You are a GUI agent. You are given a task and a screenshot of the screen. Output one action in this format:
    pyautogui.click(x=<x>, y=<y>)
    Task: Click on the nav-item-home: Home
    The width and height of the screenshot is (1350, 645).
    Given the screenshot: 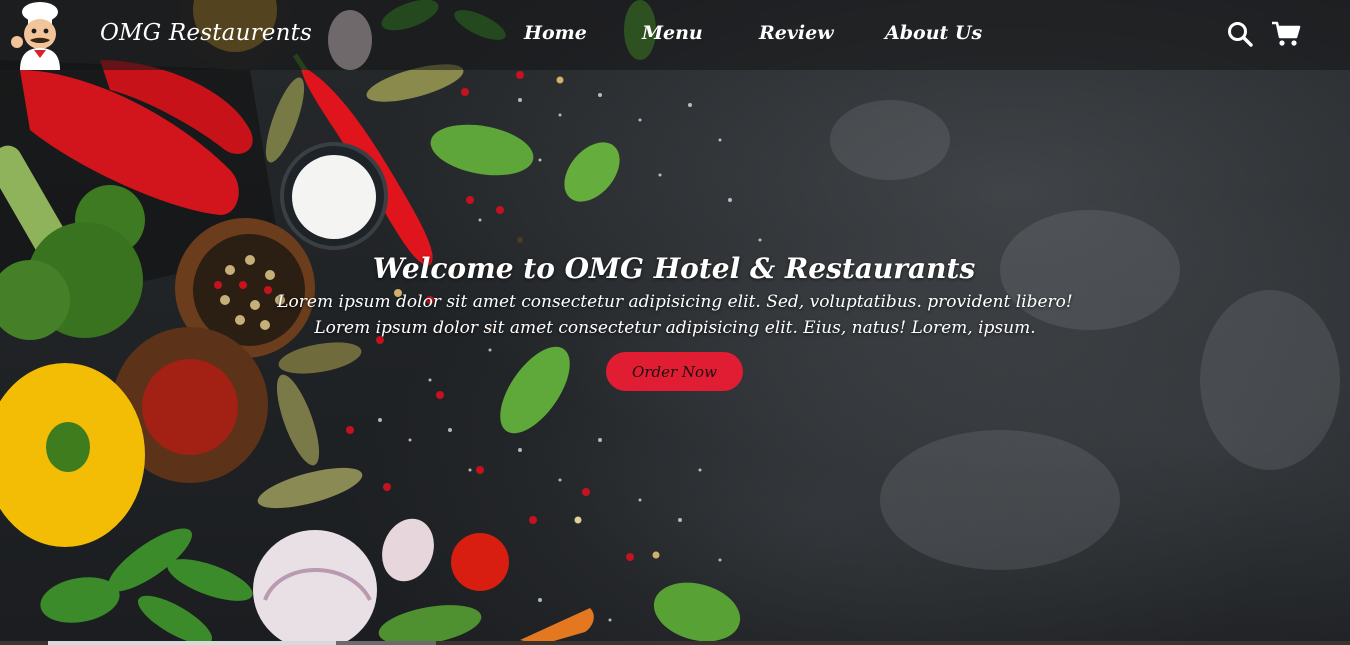 What is the action you would take?
    pyautogui.click(x=555, y=33)
    